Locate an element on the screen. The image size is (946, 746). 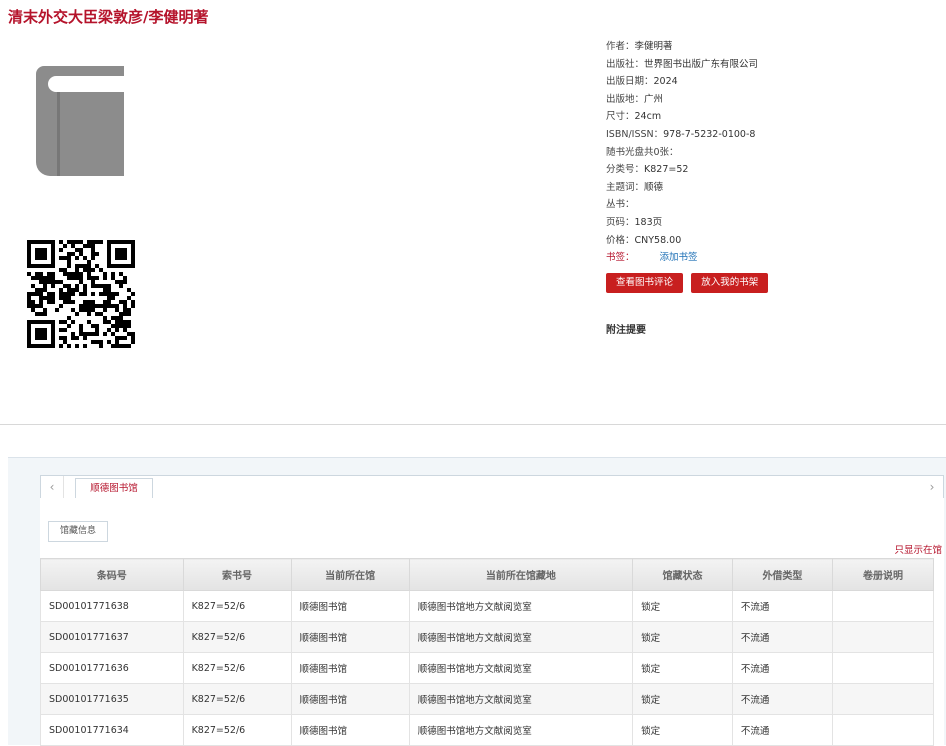
detail-value: K827=52 is located at coordinates (666, 170).